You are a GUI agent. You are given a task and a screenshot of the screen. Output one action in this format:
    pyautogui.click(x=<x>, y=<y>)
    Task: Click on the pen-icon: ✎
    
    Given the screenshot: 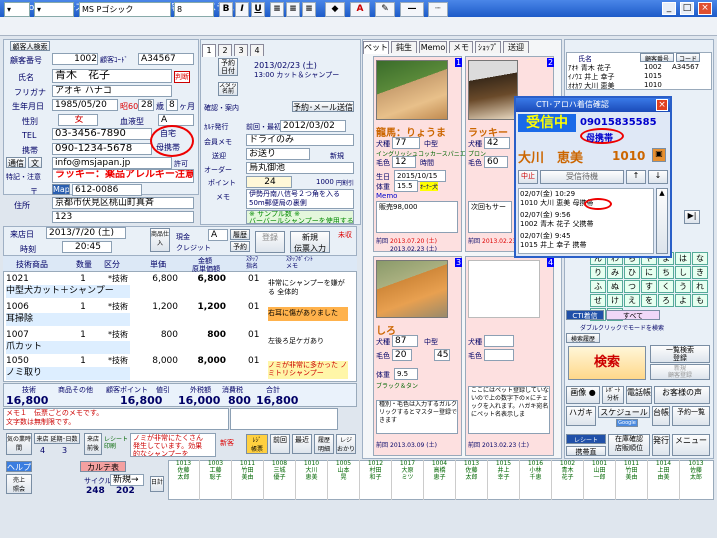 What is the action you would take?
    pyautogui.click(x=385, y=9)
    